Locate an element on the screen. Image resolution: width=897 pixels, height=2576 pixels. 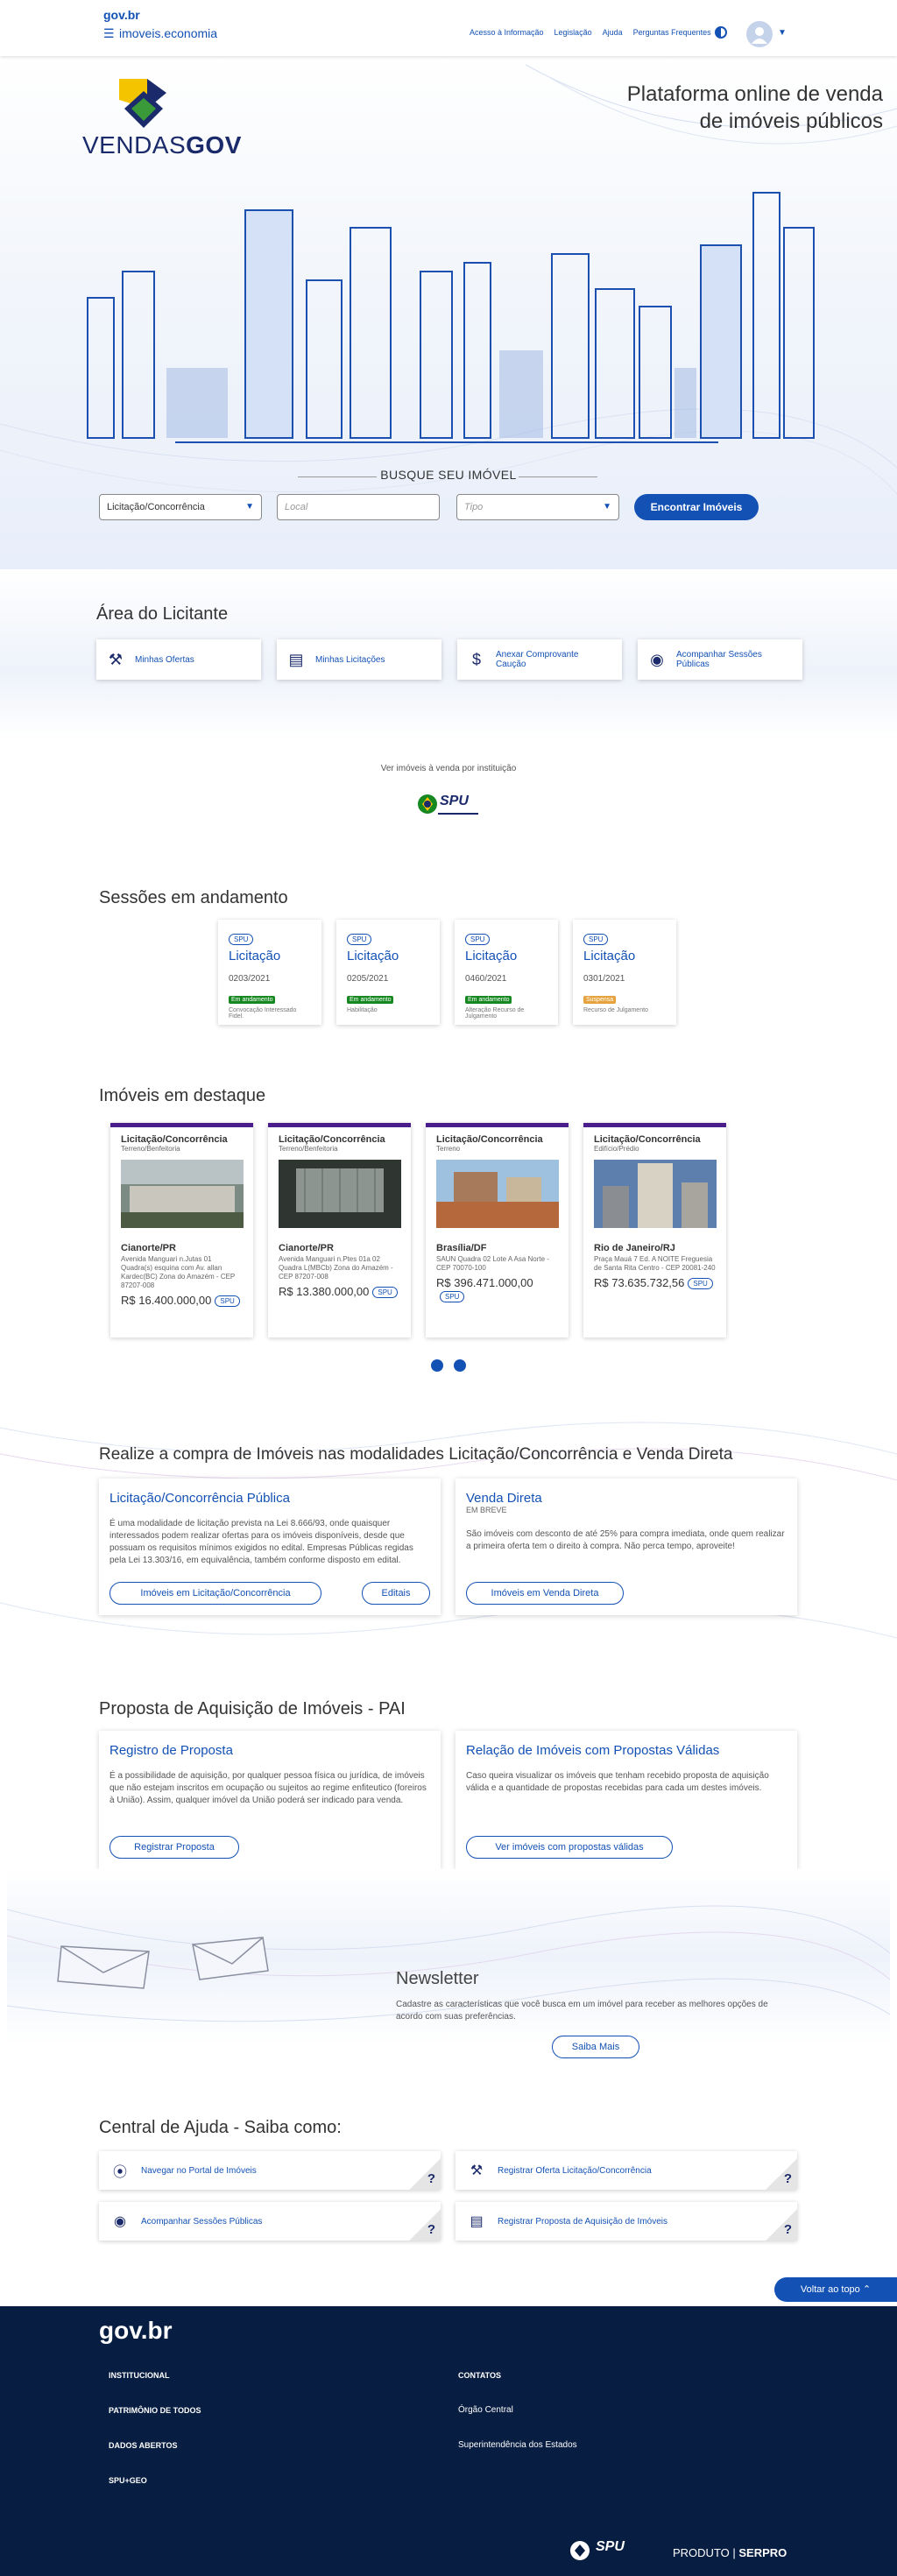
newsletter-more-button: Saiba Mais is located at coordinates (595, 2047).